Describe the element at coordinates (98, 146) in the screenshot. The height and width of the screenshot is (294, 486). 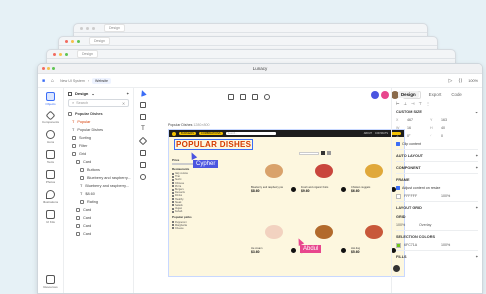
I see `layer-row: Filter` at that location.